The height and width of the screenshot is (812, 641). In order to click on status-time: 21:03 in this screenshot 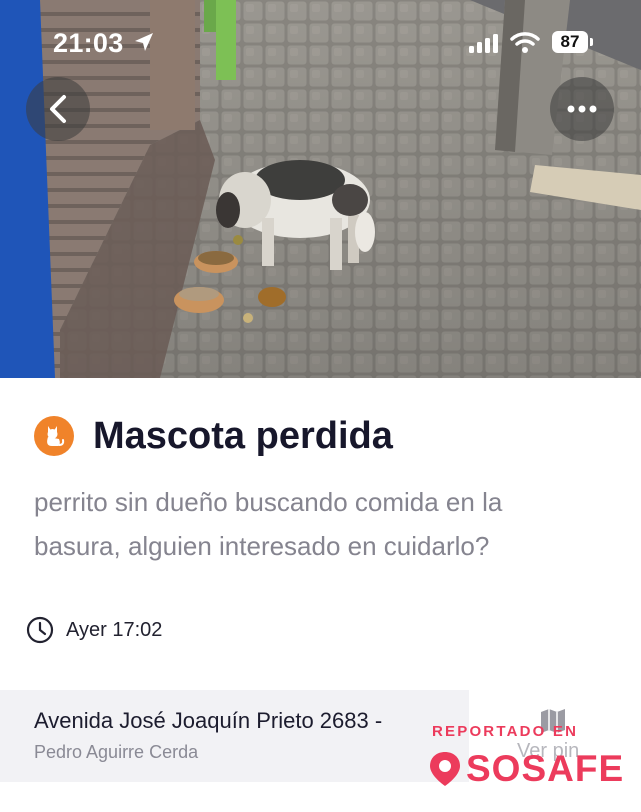, I will do `click(88, 43)`.